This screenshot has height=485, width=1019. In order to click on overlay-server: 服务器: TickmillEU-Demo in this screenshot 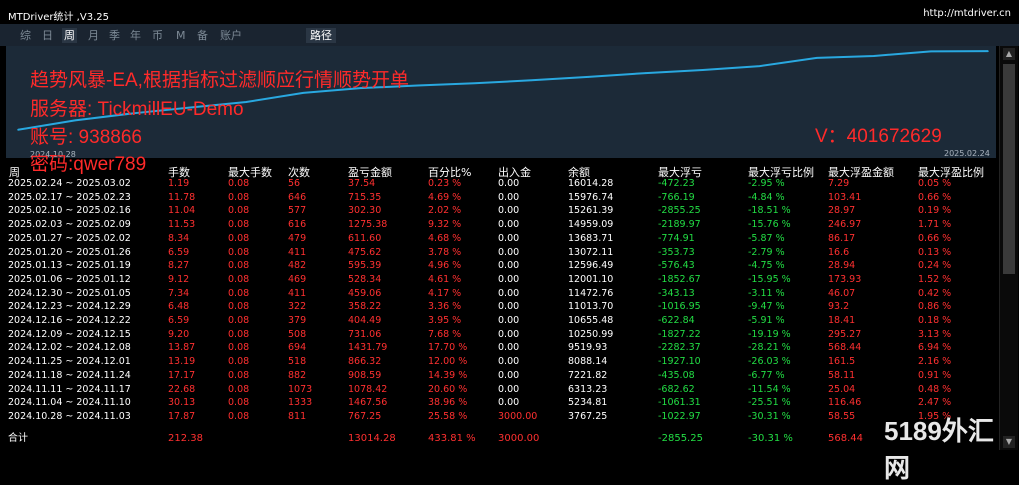, I will do `click(137, 109)`.